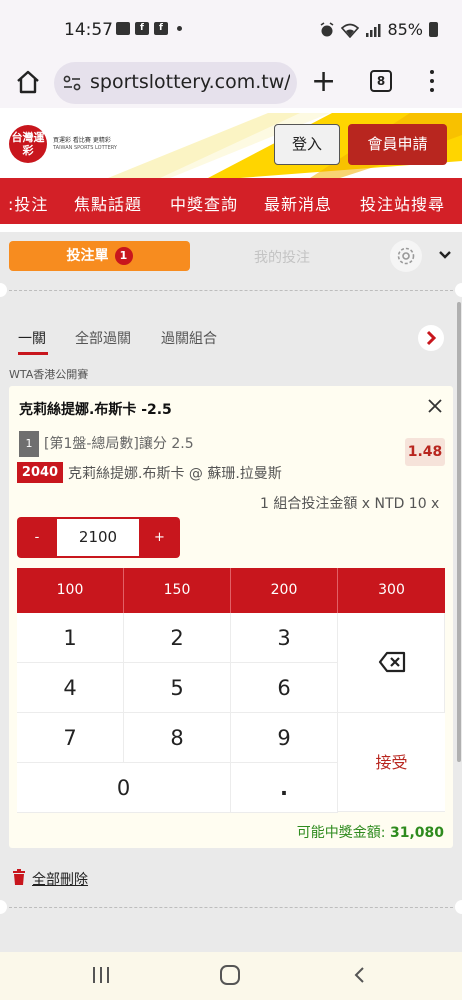 The image size is (462, 1000). What do you see at coordinates (175, 474) in the screenshot?
I see `matchup-text: 克莉絲提娜.布斯卡 @ 蘇珊.拉曼斯` at bounding box center [175, 474].